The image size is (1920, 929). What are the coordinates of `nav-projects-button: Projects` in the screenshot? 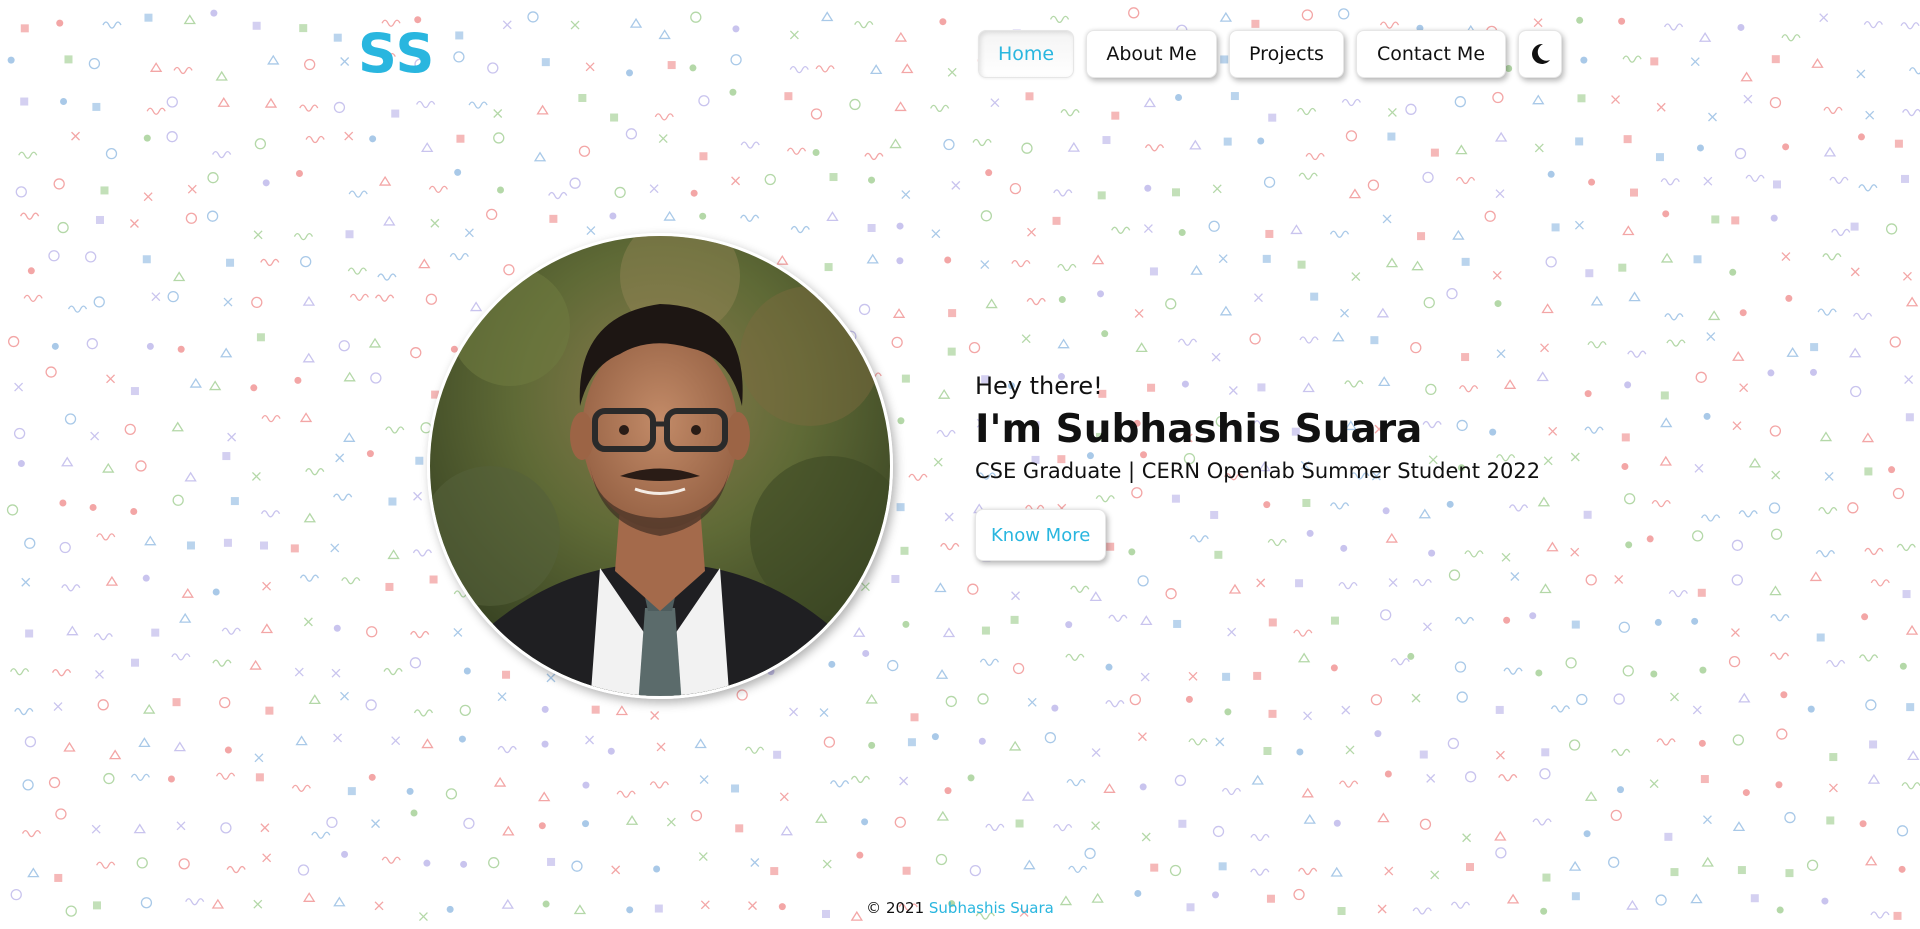 It's located at (1286, 54).